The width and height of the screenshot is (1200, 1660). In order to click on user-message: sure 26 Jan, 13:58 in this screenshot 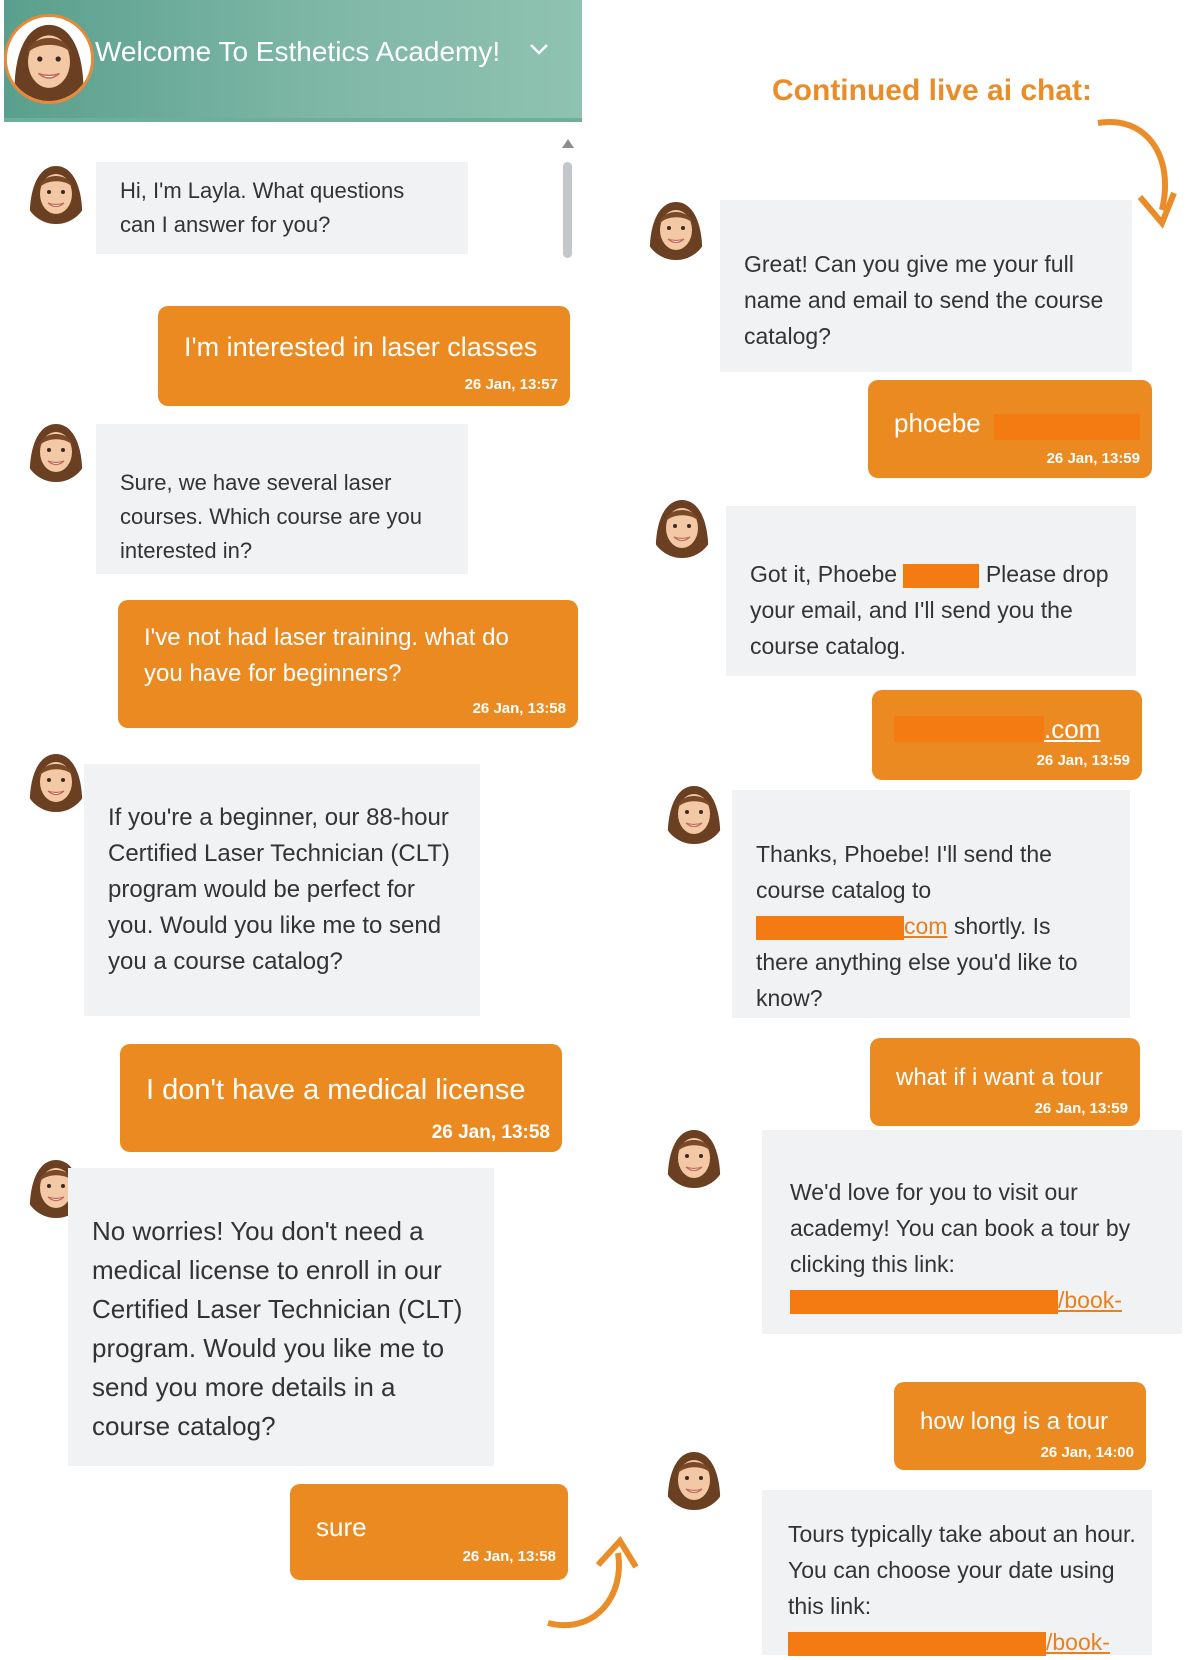, I will do `click(429, 1532)`.